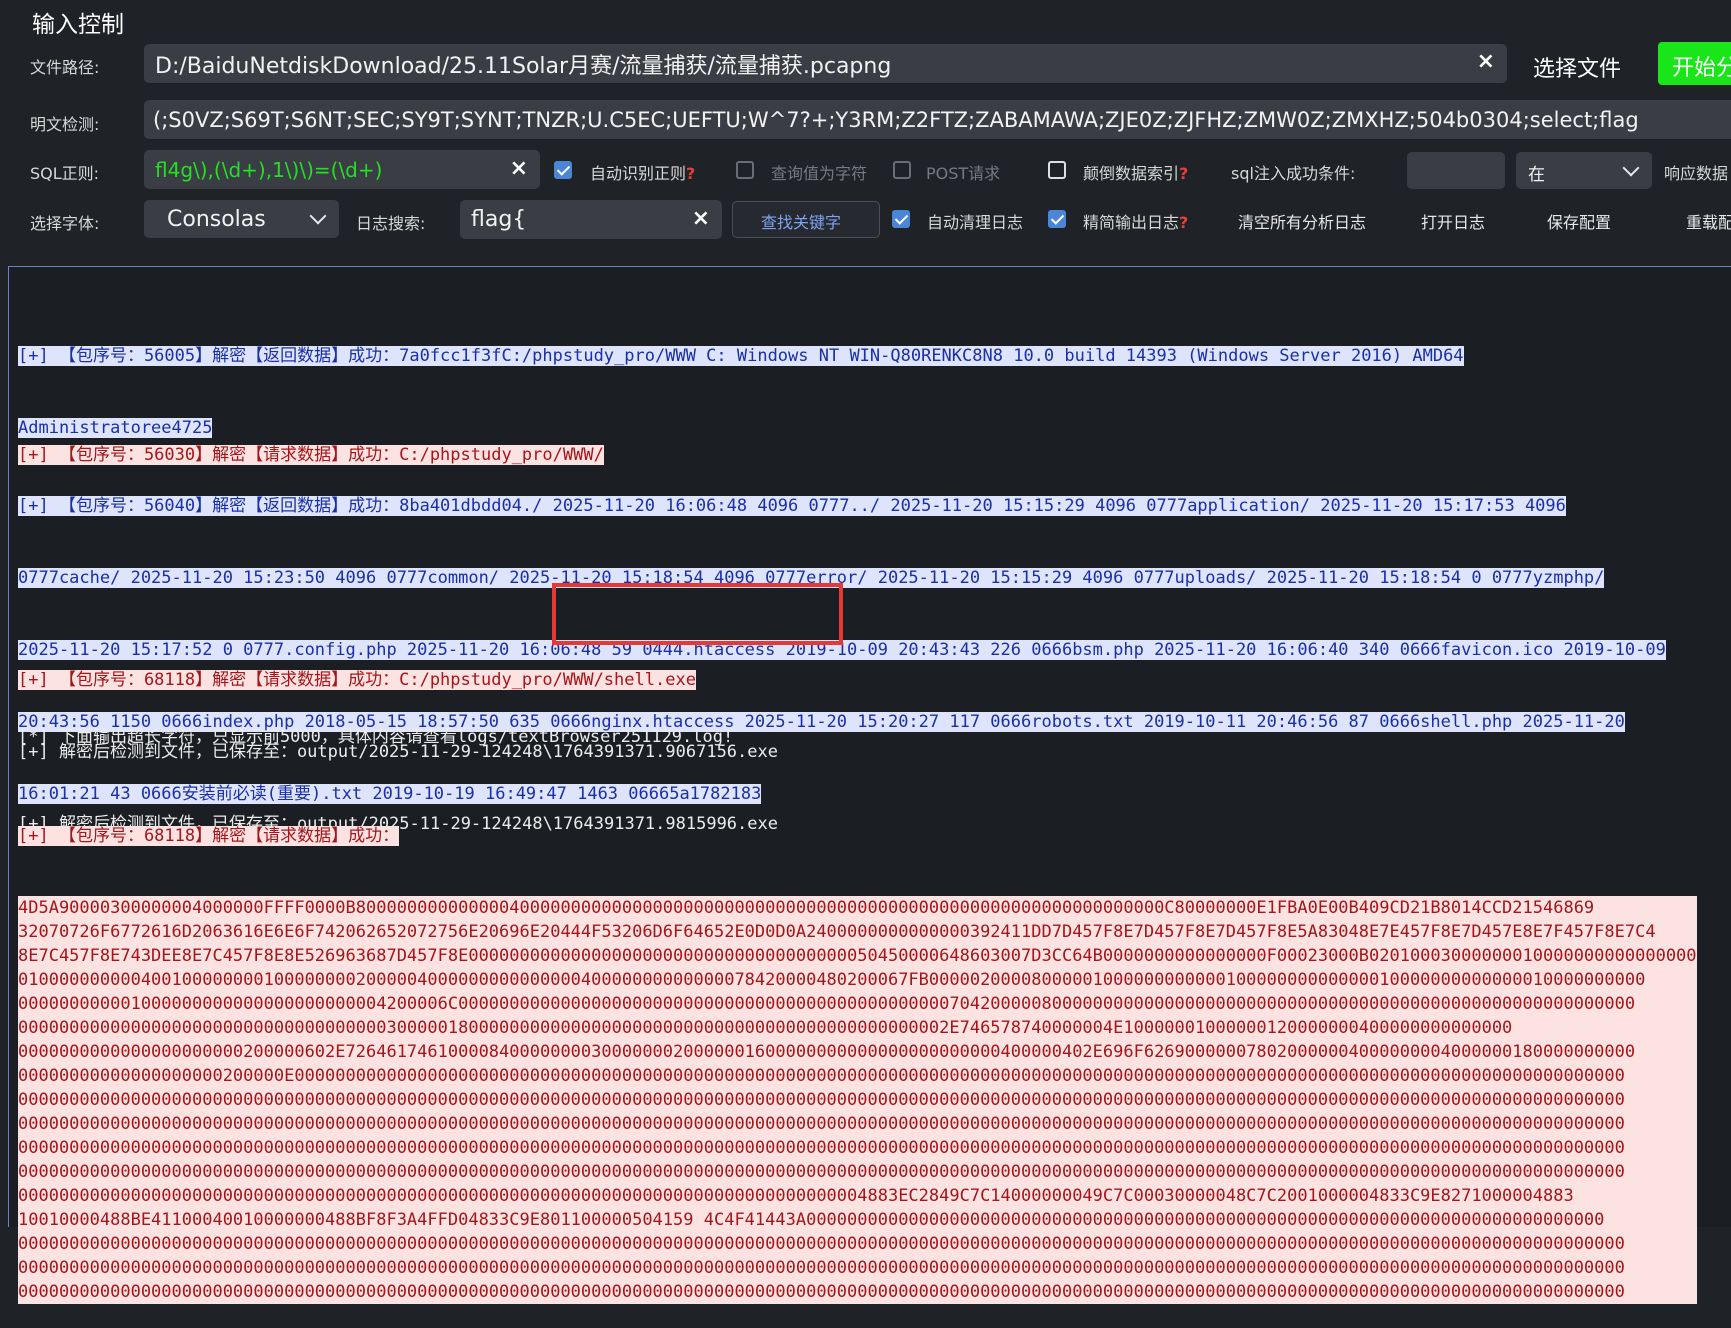  What do you see at coordinates (1696, 173) in the screenshot?
I see `response-data-label: 响应数据` at bounding box center [1696, 173].